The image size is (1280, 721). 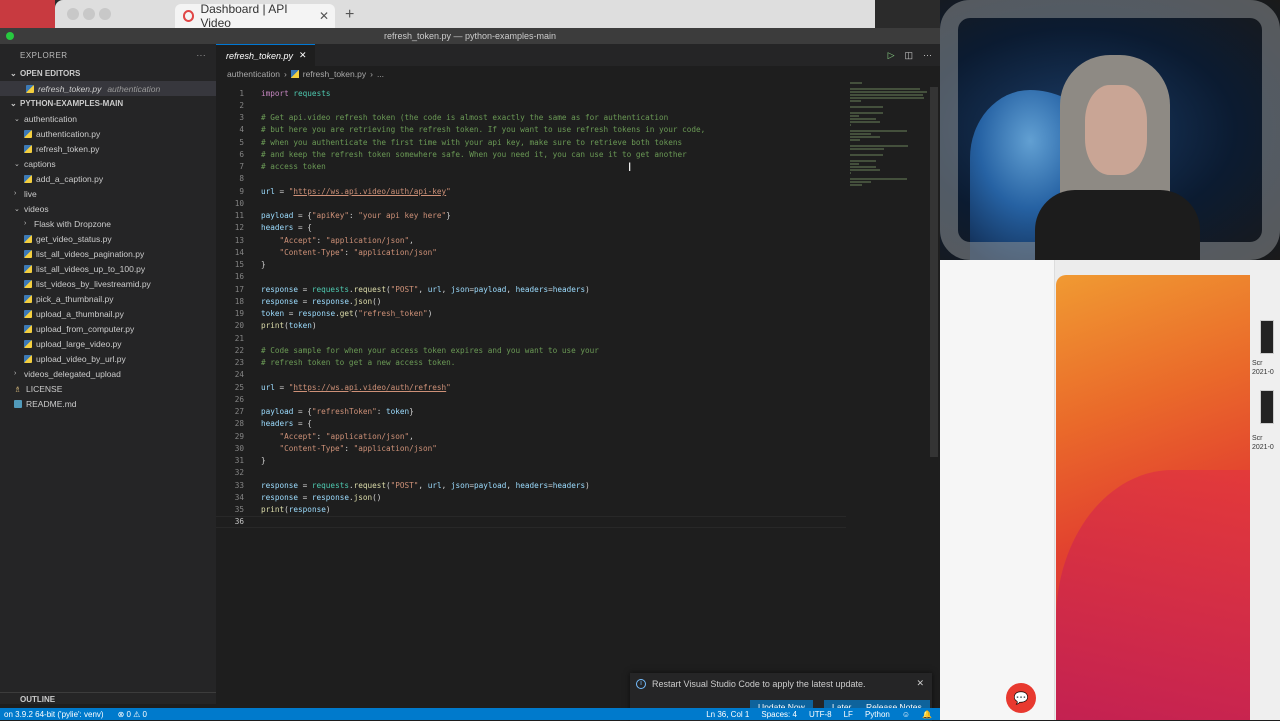 I want to click on code-token: url, so click(x=268, y=387).